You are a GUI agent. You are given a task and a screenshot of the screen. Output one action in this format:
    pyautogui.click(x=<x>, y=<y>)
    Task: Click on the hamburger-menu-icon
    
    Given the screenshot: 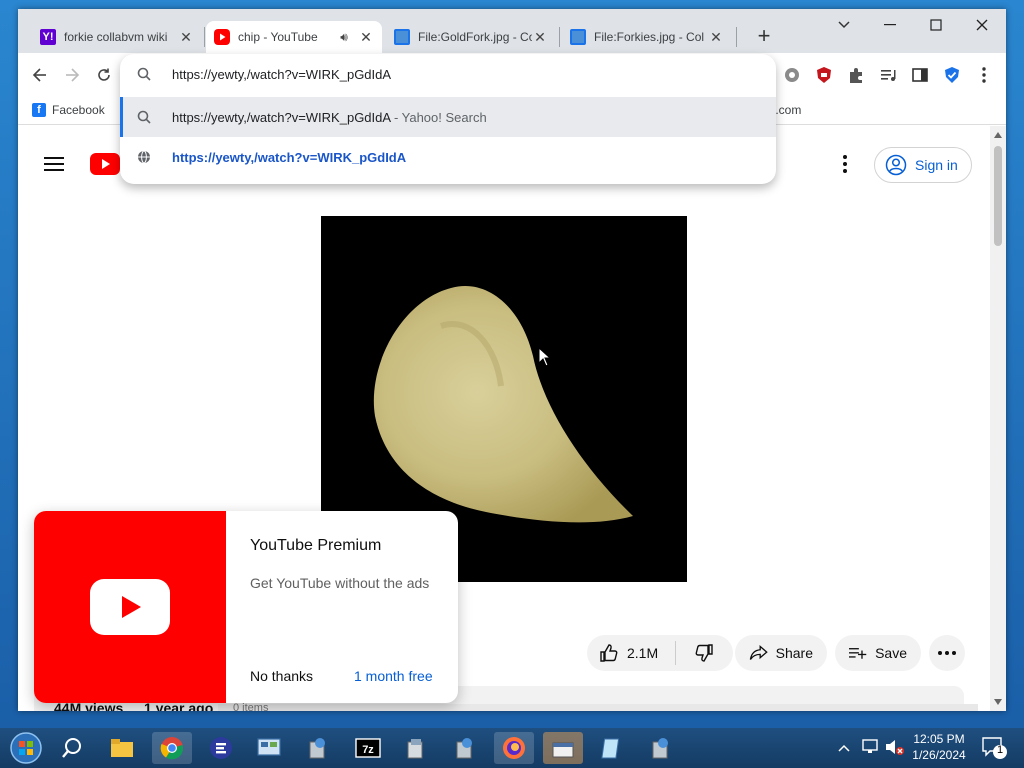 What is the action you would take?
    pyautogui.click(x=54, y=166)
    